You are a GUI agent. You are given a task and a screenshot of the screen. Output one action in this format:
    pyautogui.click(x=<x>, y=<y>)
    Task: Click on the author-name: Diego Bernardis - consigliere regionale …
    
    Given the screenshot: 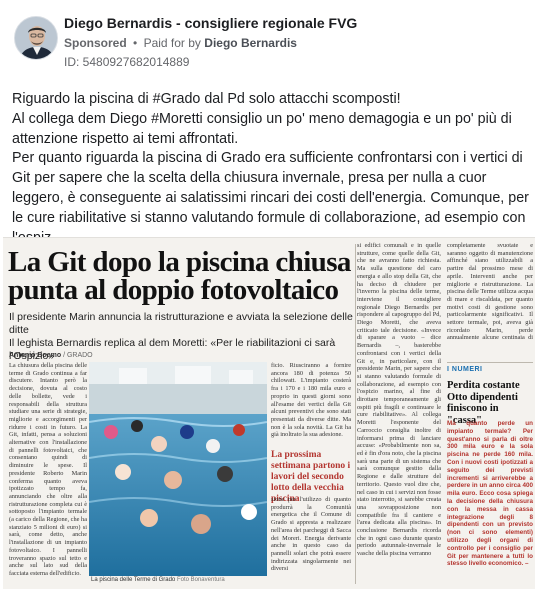 What is the action you would take?
    pyautogui.click(x=210, y=23)
    